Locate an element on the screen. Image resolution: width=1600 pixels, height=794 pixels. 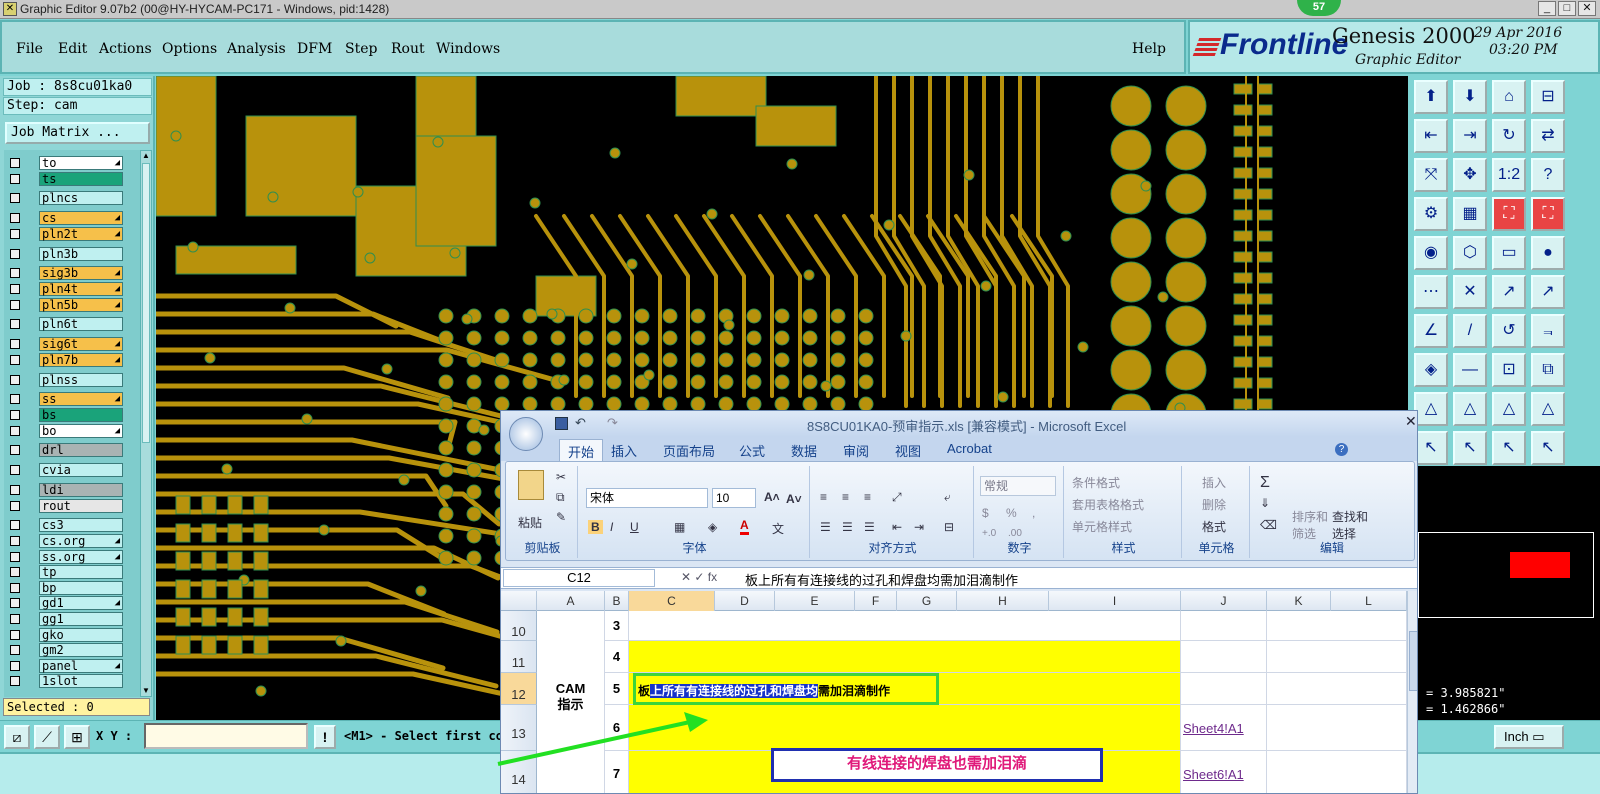
decrease-decimal-icon: .00 is located at coordinates (1015, 533).